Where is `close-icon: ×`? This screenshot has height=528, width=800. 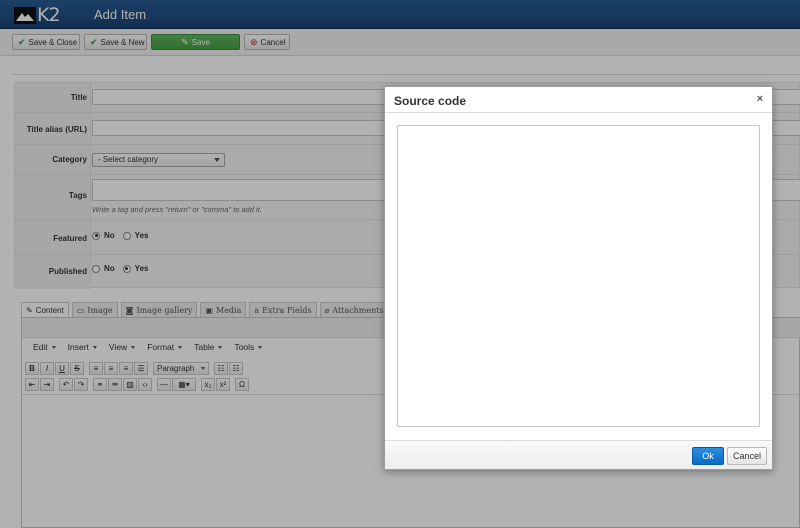
close-icon: × is located at coordinates (760, 99).